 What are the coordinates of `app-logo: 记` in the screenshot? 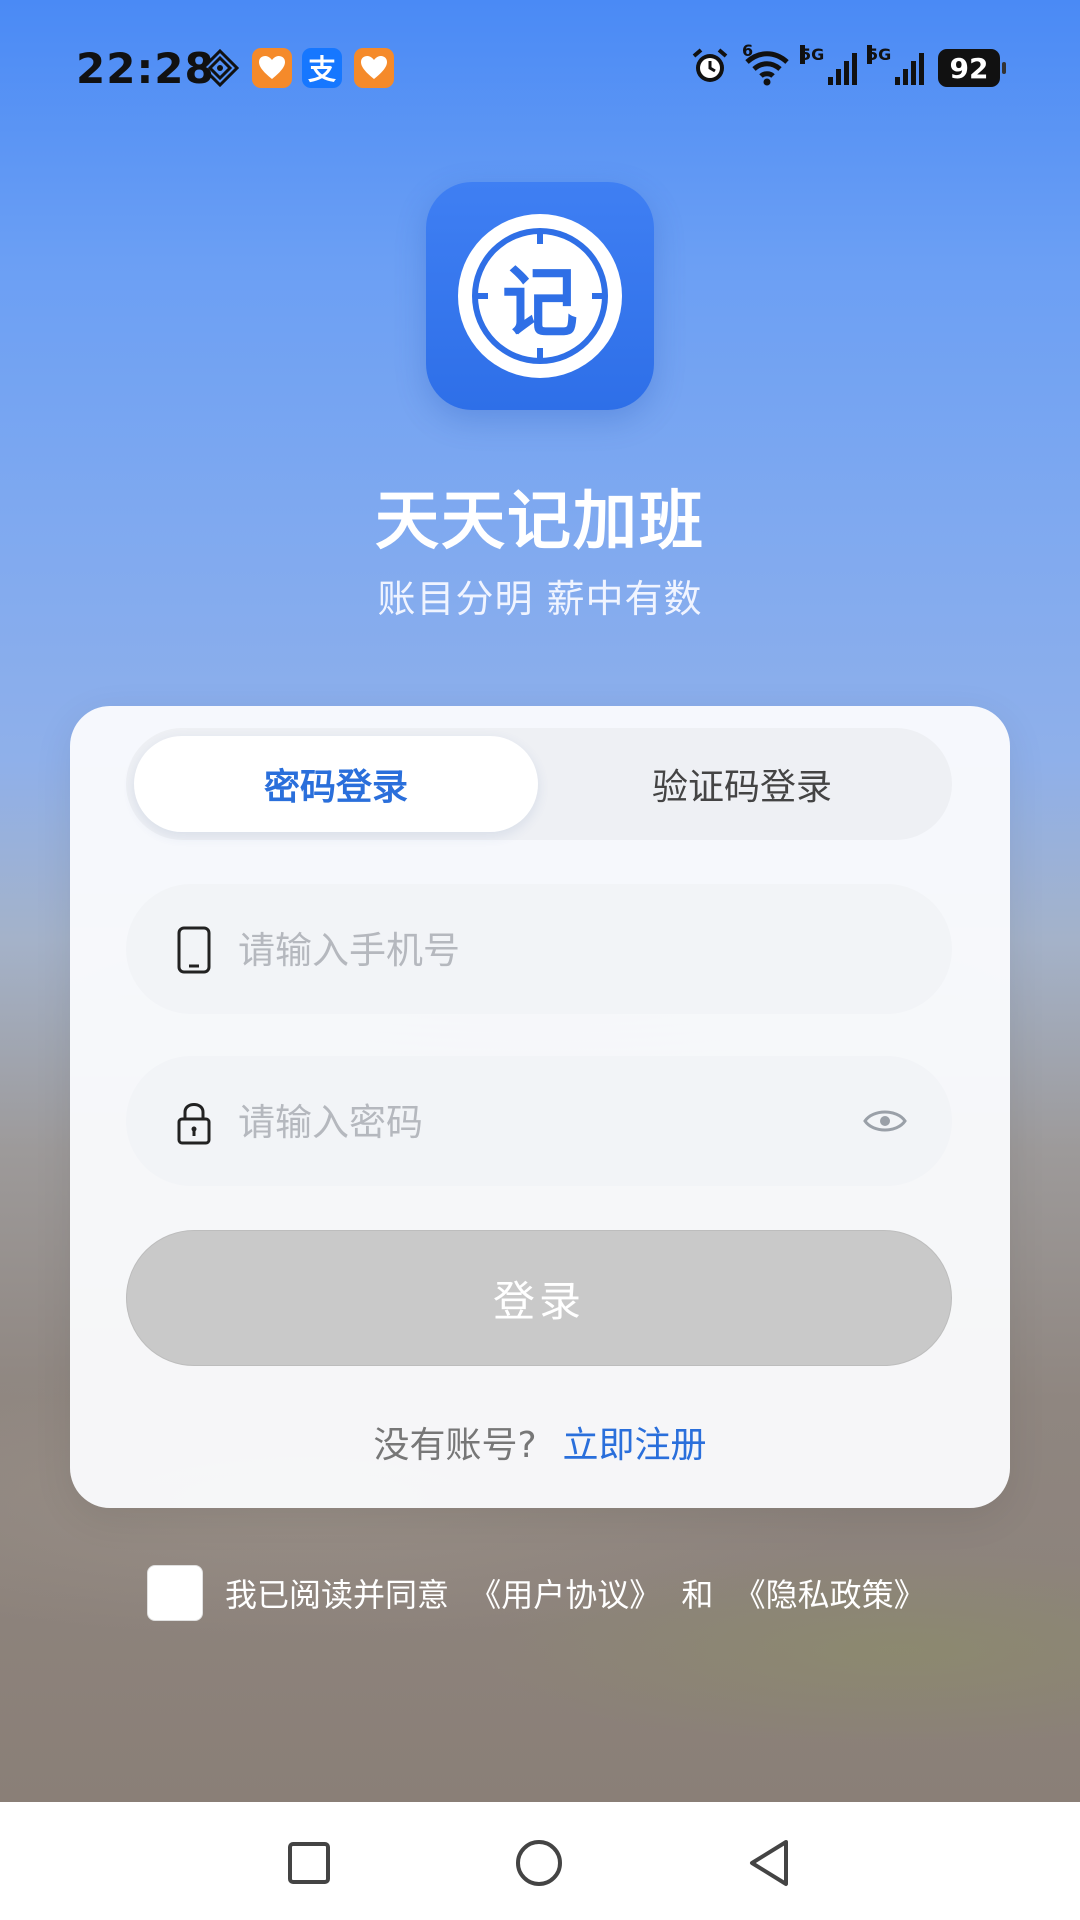 It's located at (540, 296).